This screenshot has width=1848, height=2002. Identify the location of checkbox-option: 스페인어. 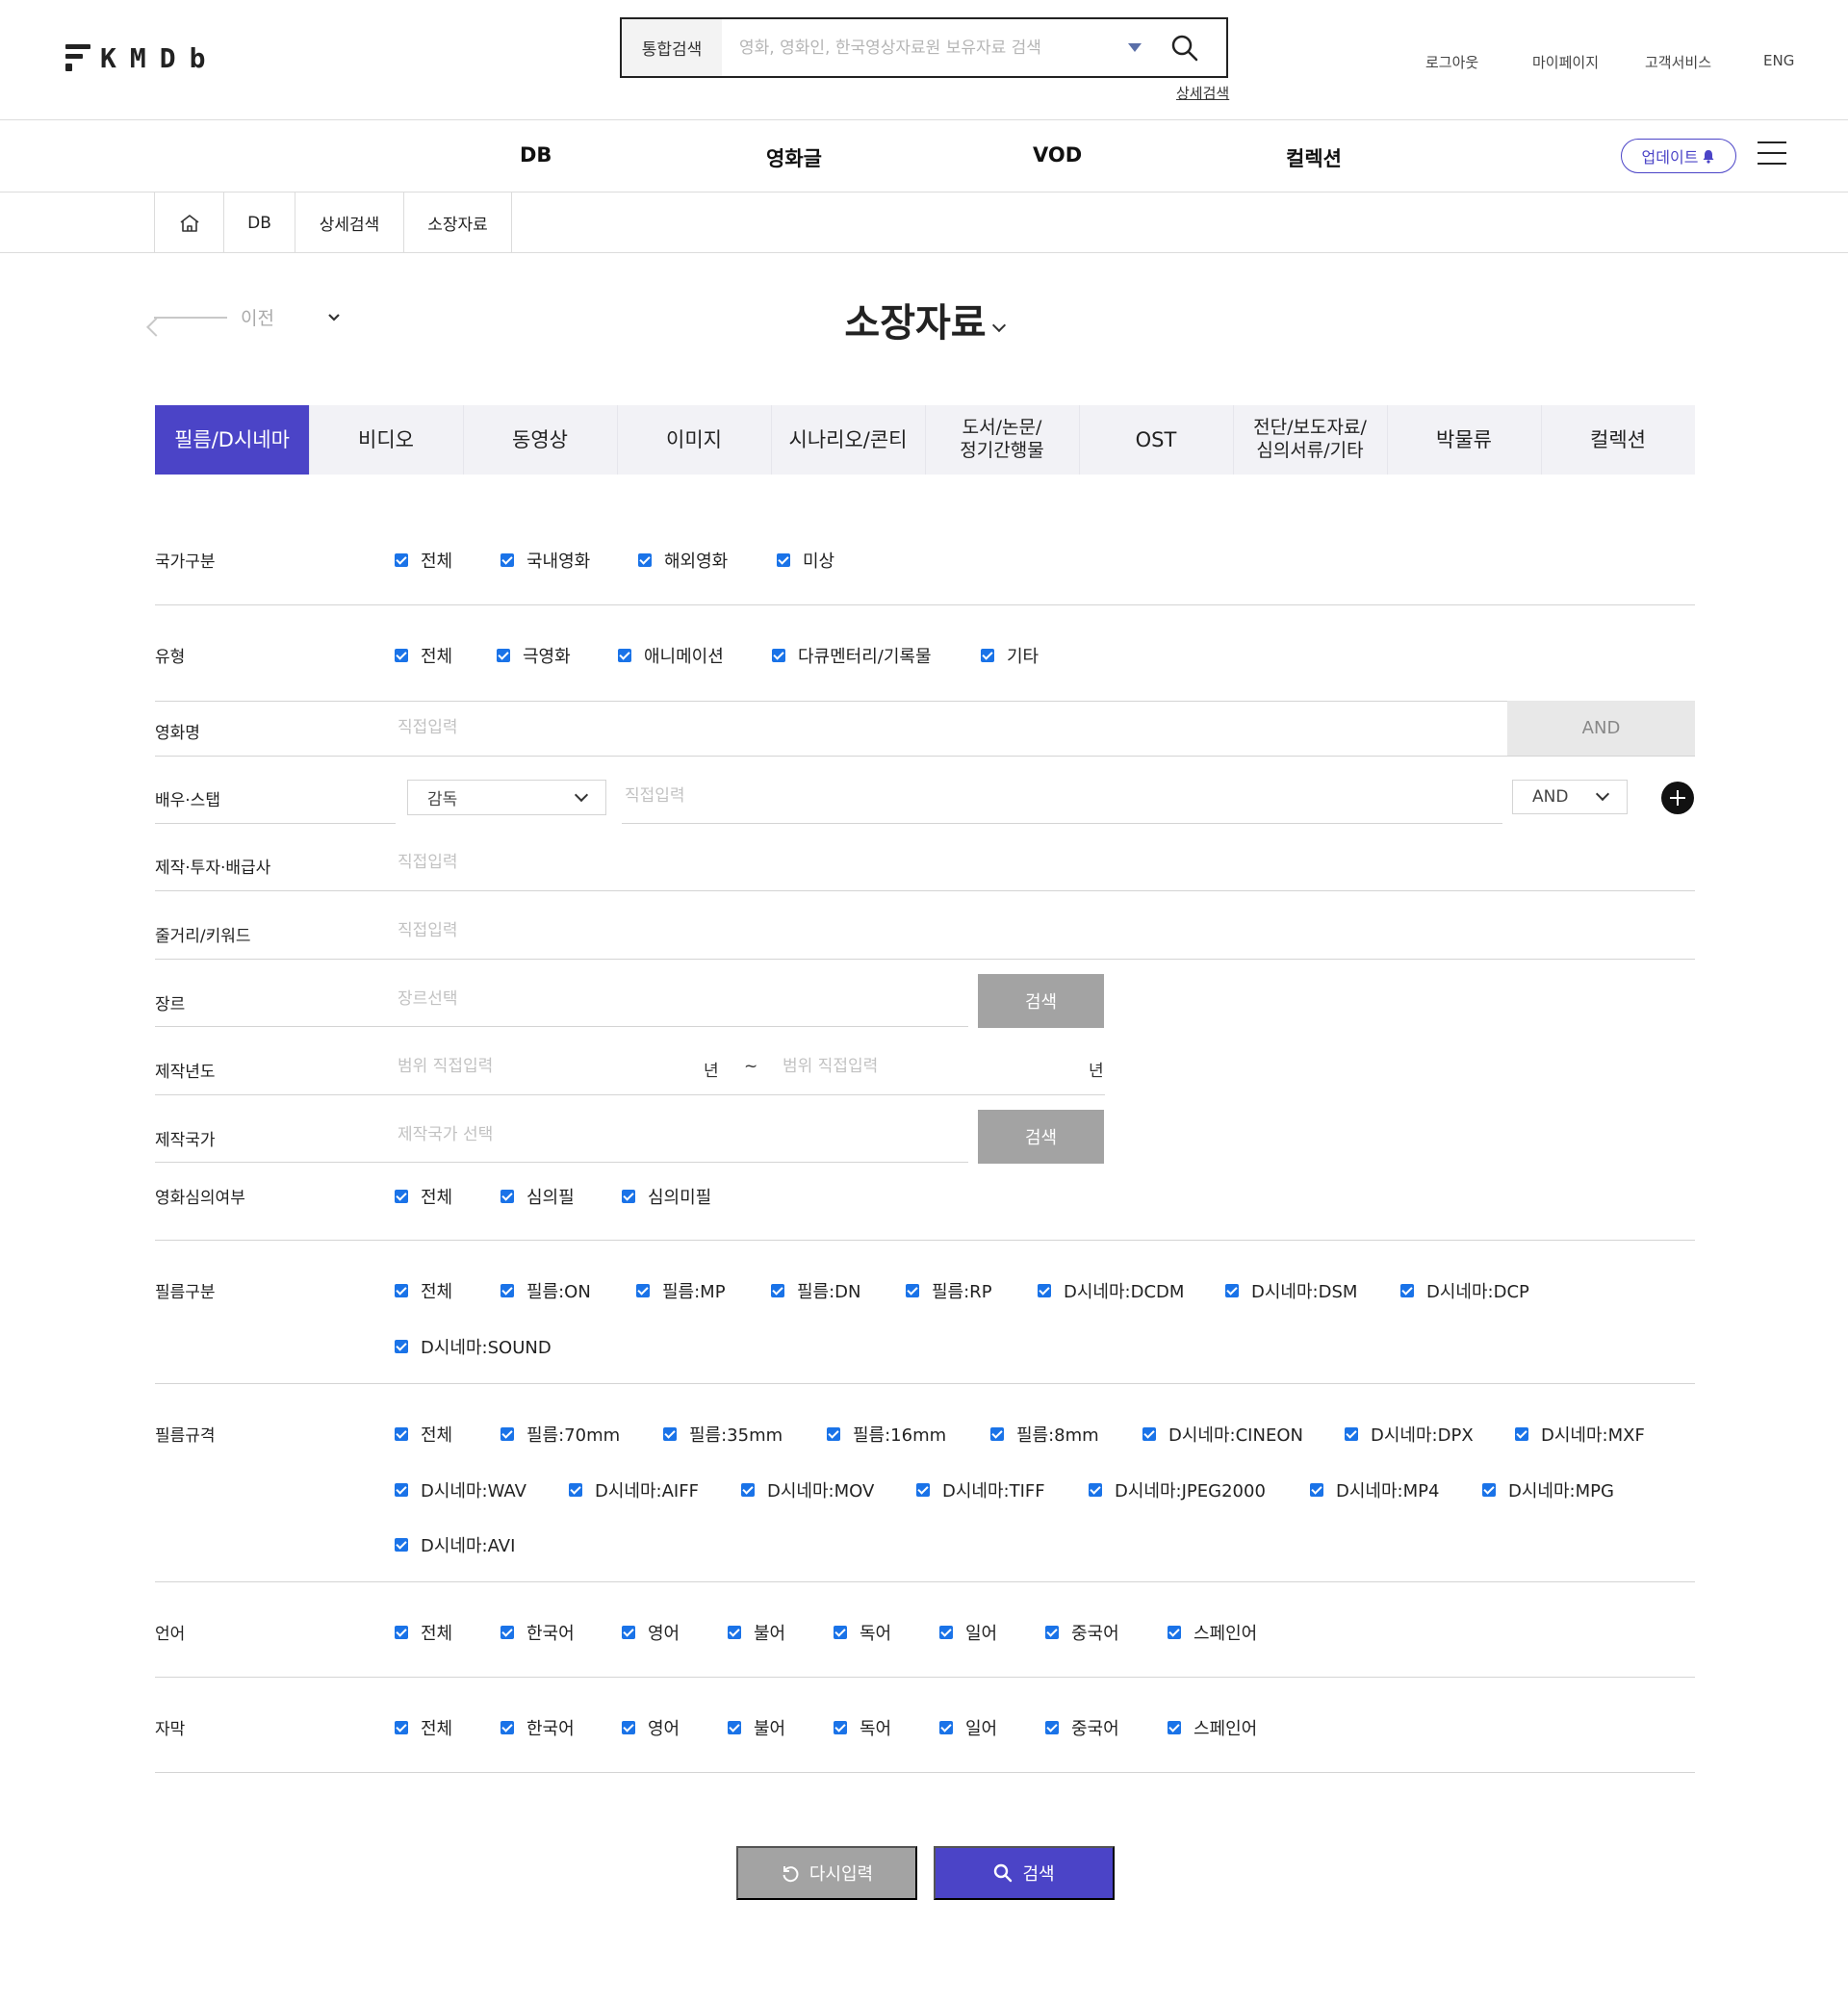
(1212, 1727).